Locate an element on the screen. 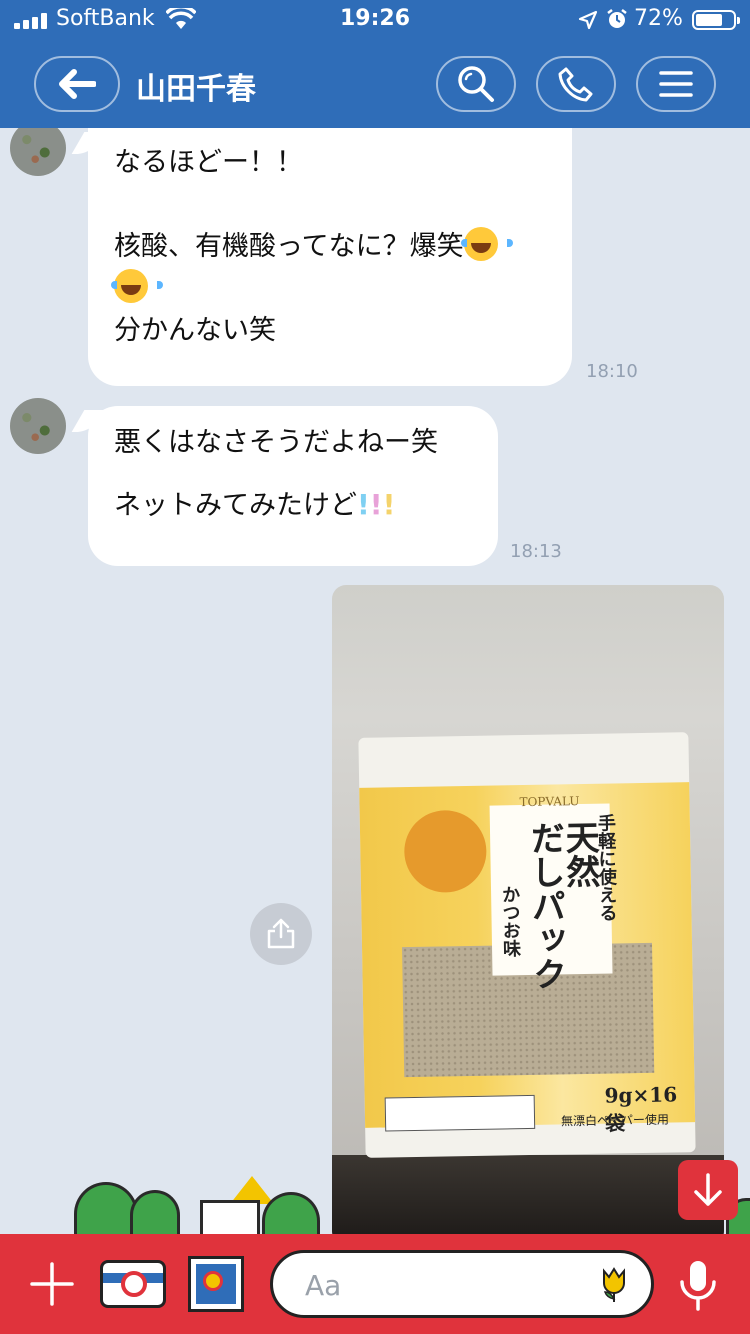  share-icon is located at coordinates (281, 933).